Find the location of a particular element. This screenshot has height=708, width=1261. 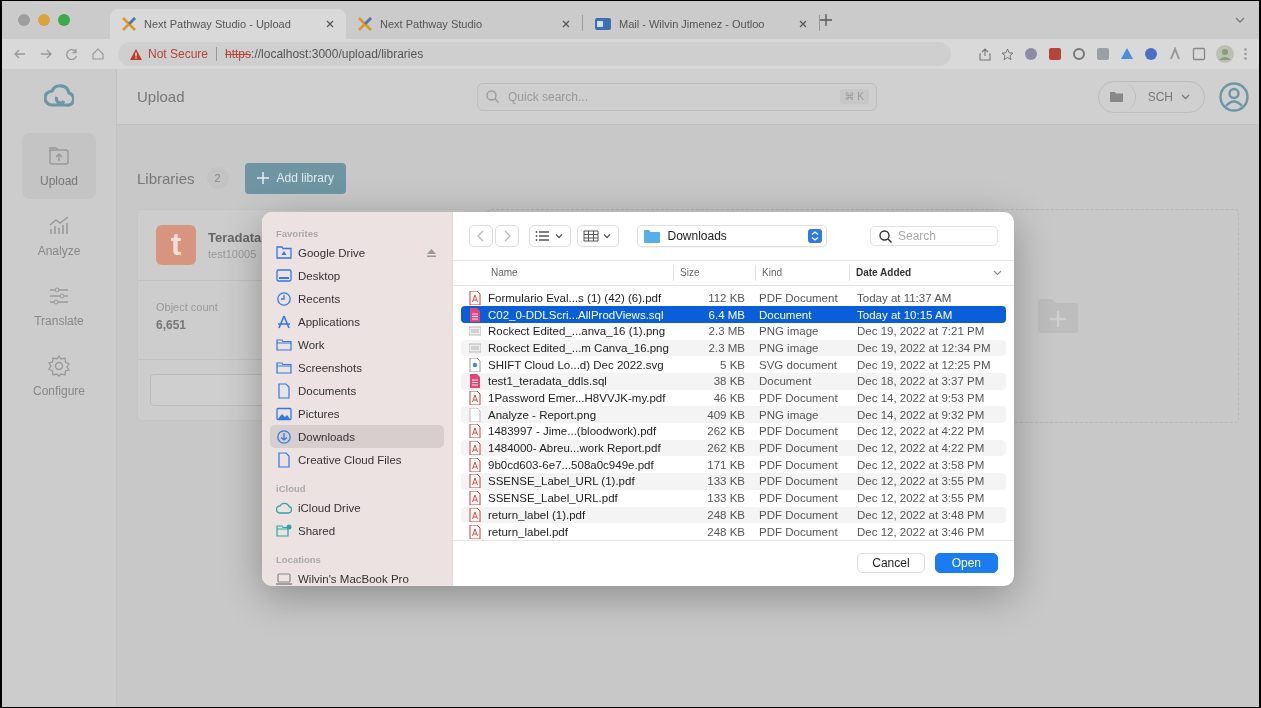

file-row: 9b0cd603-6e7...508a0c949e.pdf 171 KB PDF Document Dec 12, 2022 at 3:58 PM is located at coordinates (733, 465).